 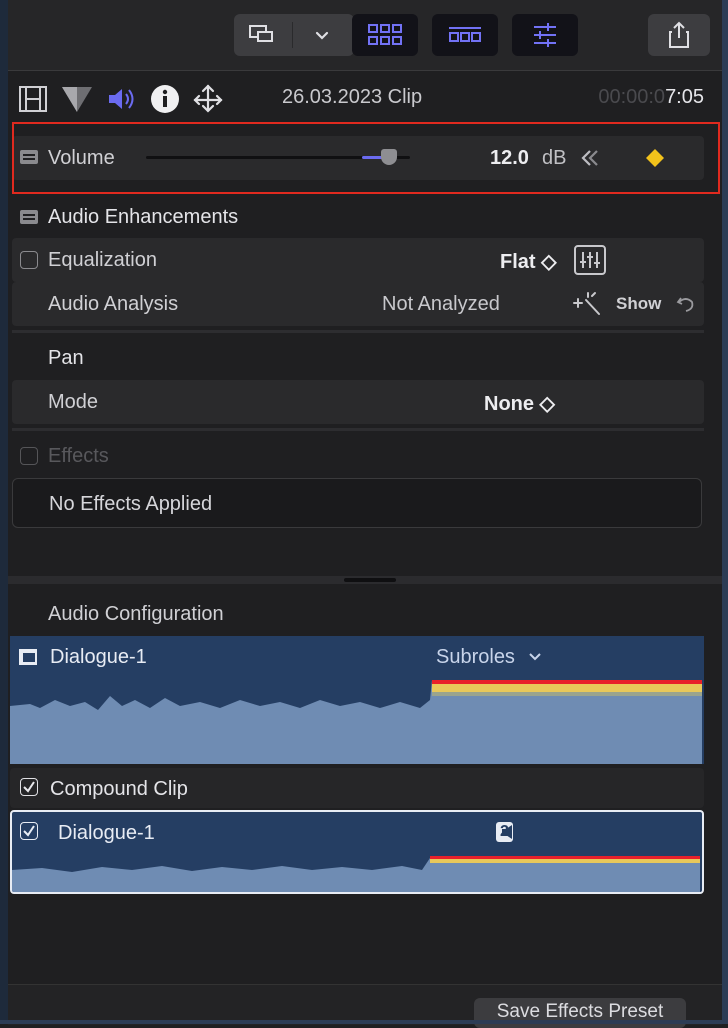 What do you see at coordinates (78, 456) in the screenshot?
I see `effects-title: Effects` at bounding box center [78, 456].